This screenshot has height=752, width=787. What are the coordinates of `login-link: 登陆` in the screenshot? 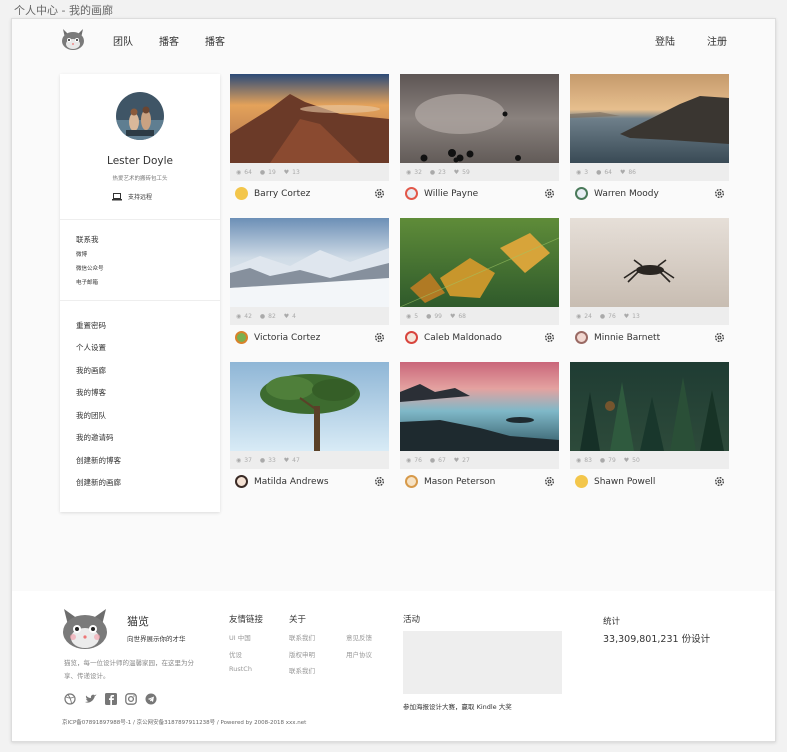 It's located at (665, 40).